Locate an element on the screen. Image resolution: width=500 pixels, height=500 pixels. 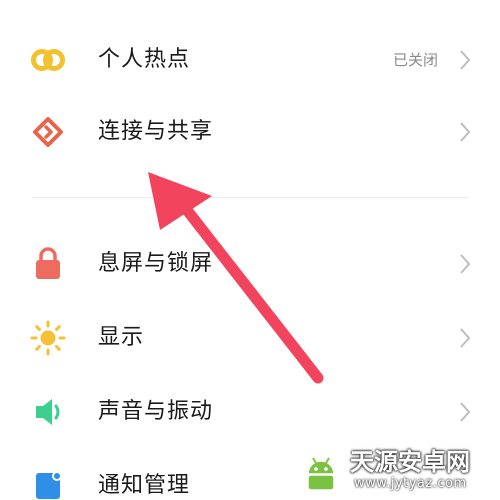
settings-item-lock-screen: 息屏与锁屏 is located at coordinates (250, 264).